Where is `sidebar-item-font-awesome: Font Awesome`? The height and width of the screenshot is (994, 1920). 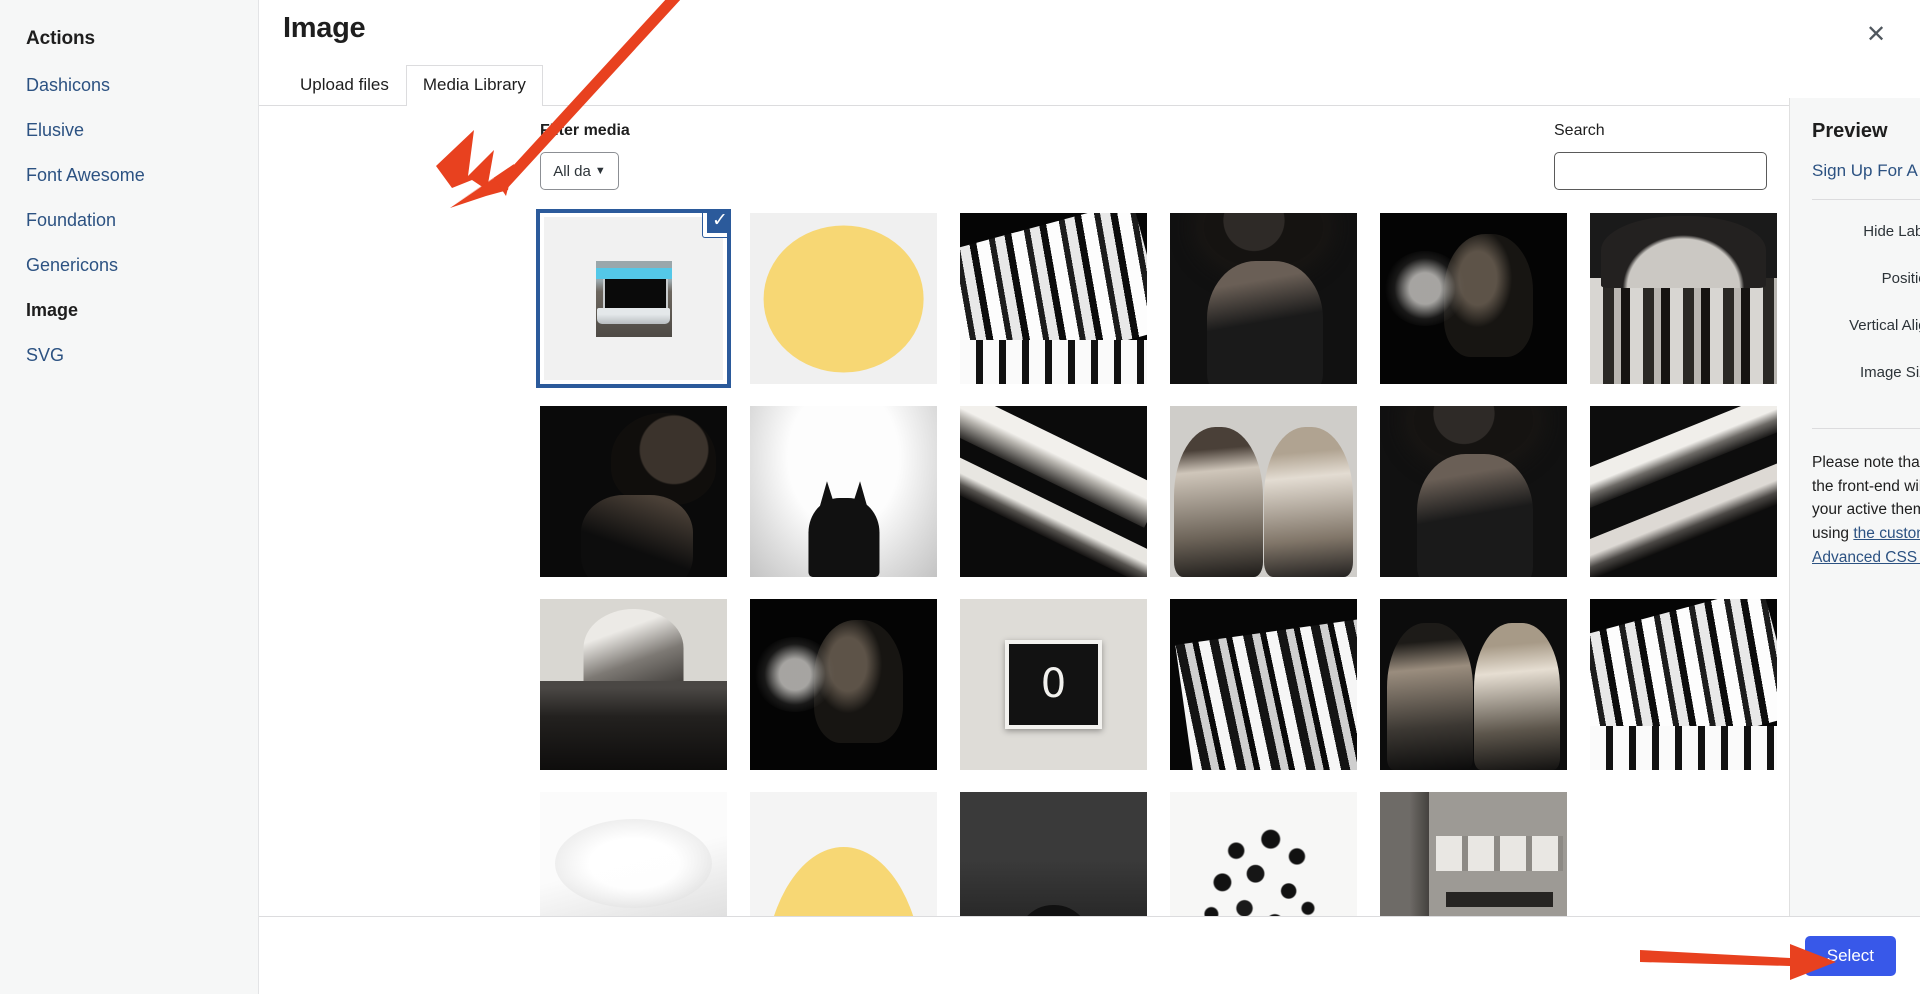
sidebar-item-font-awesome: Font Awesome is located at coordinates (142, 175).